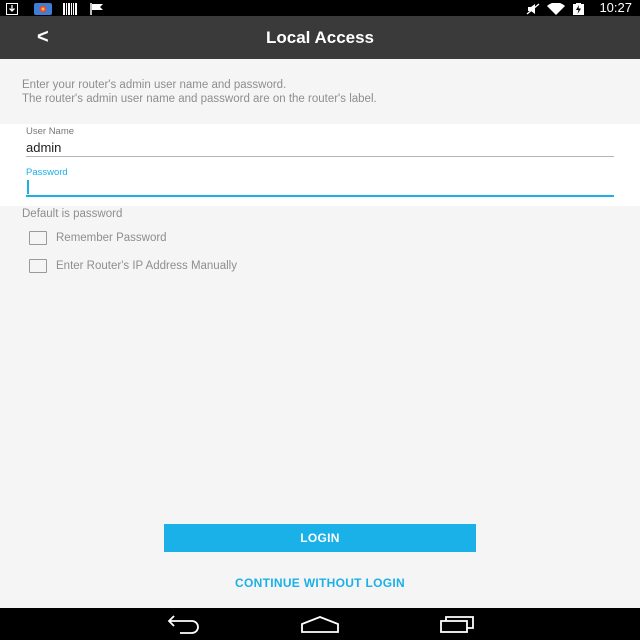  What do you see at coordinates (320, 583) in the screenshot?
I see `continue-without-login-button: CONTINUE WITHOUT LOGIN` at bounding box center [320, 583].